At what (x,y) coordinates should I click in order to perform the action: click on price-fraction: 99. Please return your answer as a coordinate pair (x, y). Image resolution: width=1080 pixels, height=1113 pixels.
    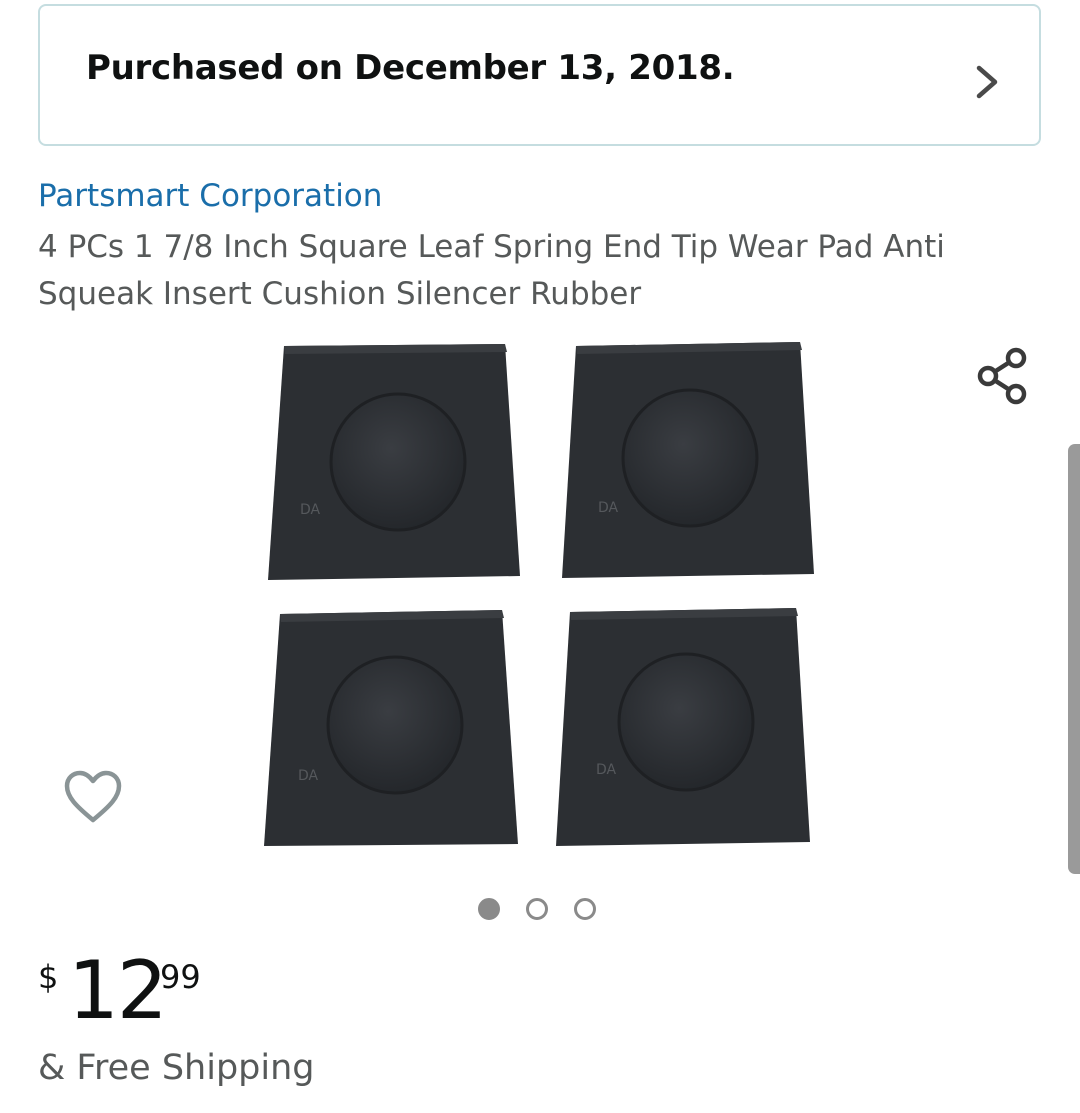
    Looking at the image, I should click on (180, 977).